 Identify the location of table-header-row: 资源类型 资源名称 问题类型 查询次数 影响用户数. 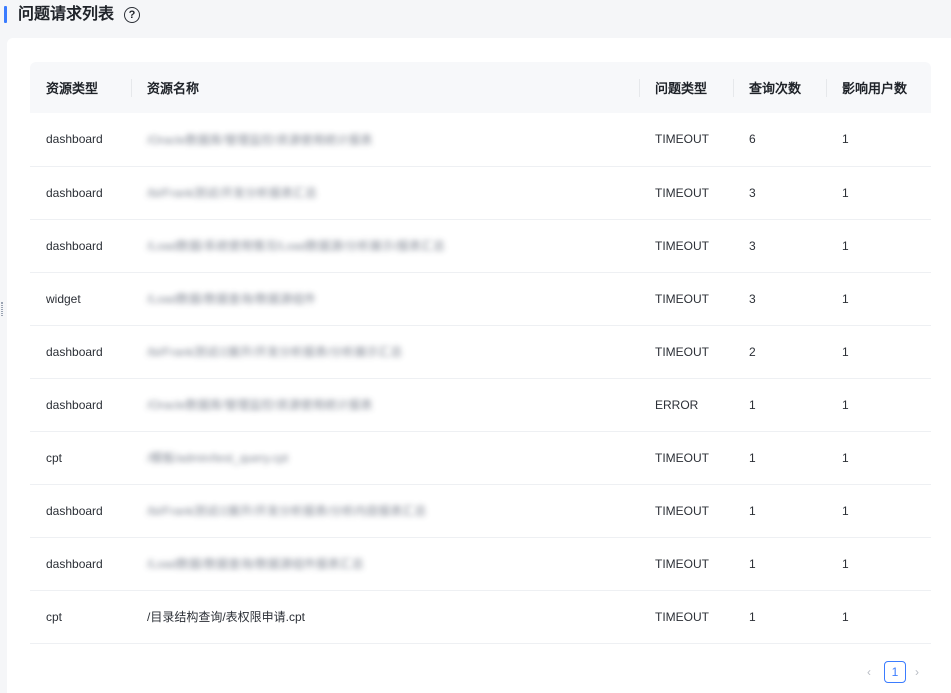
(480, 87).